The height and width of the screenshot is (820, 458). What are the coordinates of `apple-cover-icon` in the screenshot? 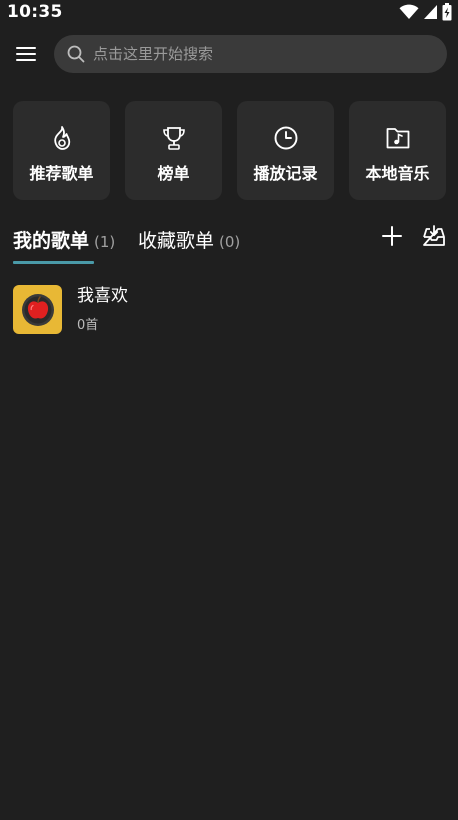 It's located at (37, 310).